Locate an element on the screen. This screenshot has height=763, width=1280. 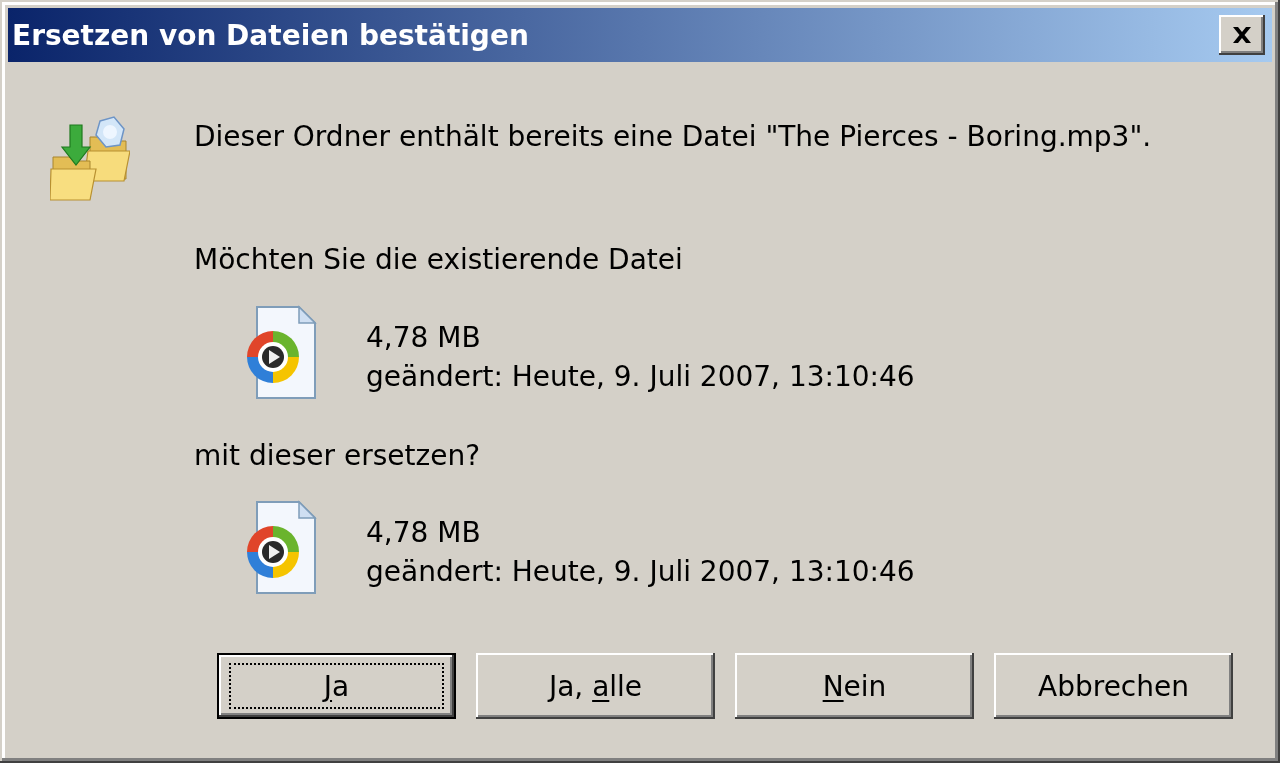
dialog-message: Dieser Ordner enthält bereits eine Datei "The Pierces - Boring.mp3". is located at coordinates (673, 137).